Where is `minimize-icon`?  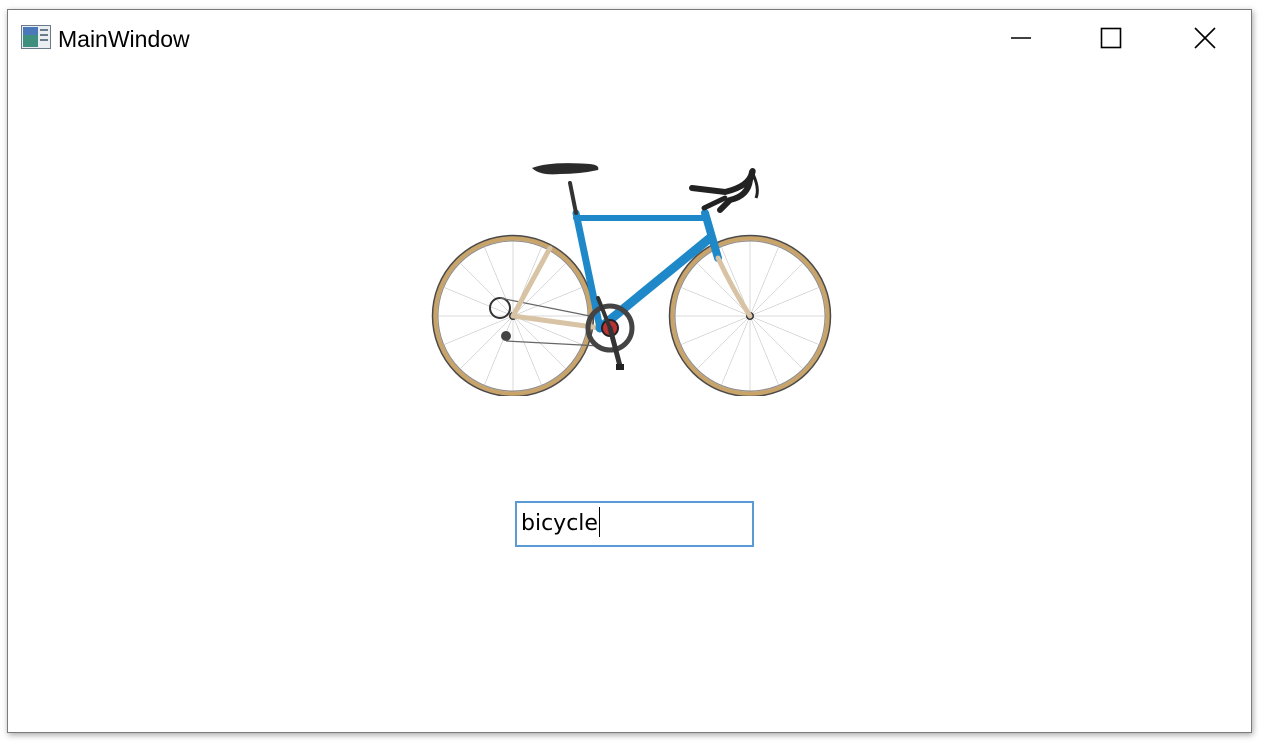
minimize-icon is located at coordinates (1021, 38).